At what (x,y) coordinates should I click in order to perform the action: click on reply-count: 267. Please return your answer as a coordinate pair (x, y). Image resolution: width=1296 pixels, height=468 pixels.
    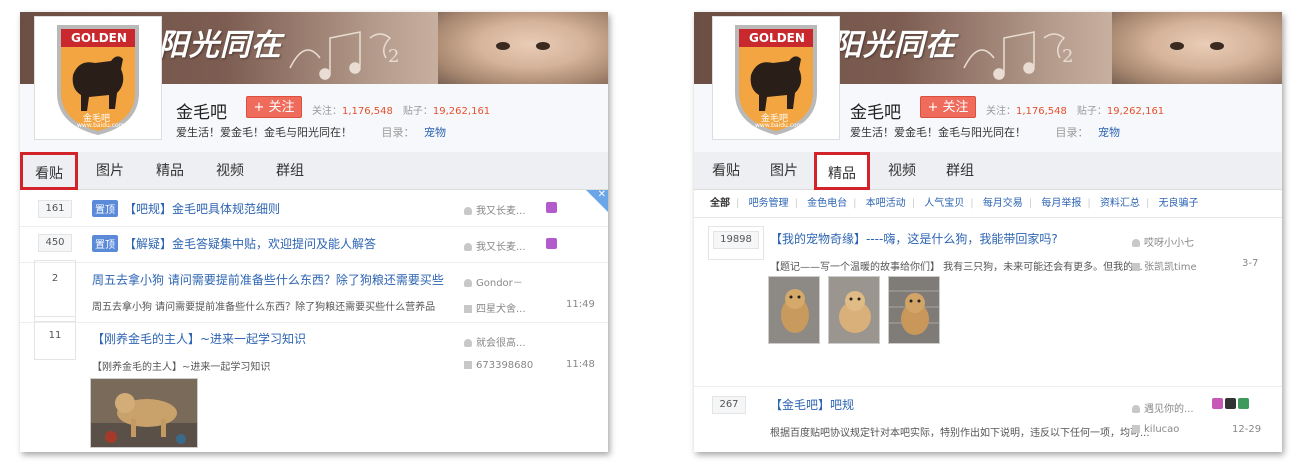
    Looking at the image, I should click on (729, 405).